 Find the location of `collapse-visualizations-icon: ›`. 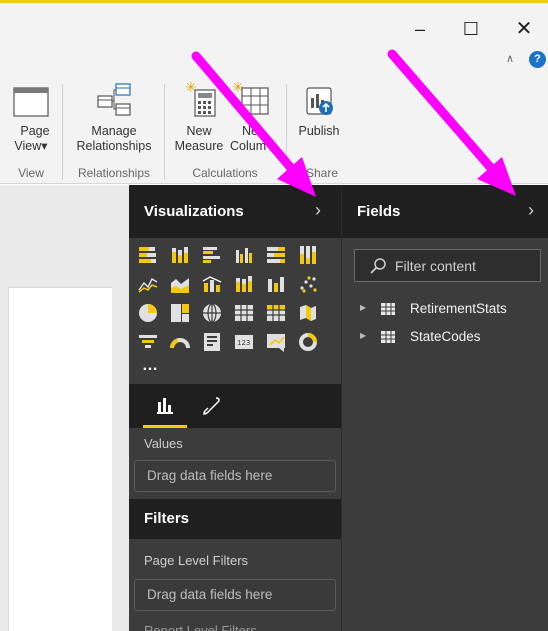

collapse-visualizations-icon: › is located at coordinates (318, 210).